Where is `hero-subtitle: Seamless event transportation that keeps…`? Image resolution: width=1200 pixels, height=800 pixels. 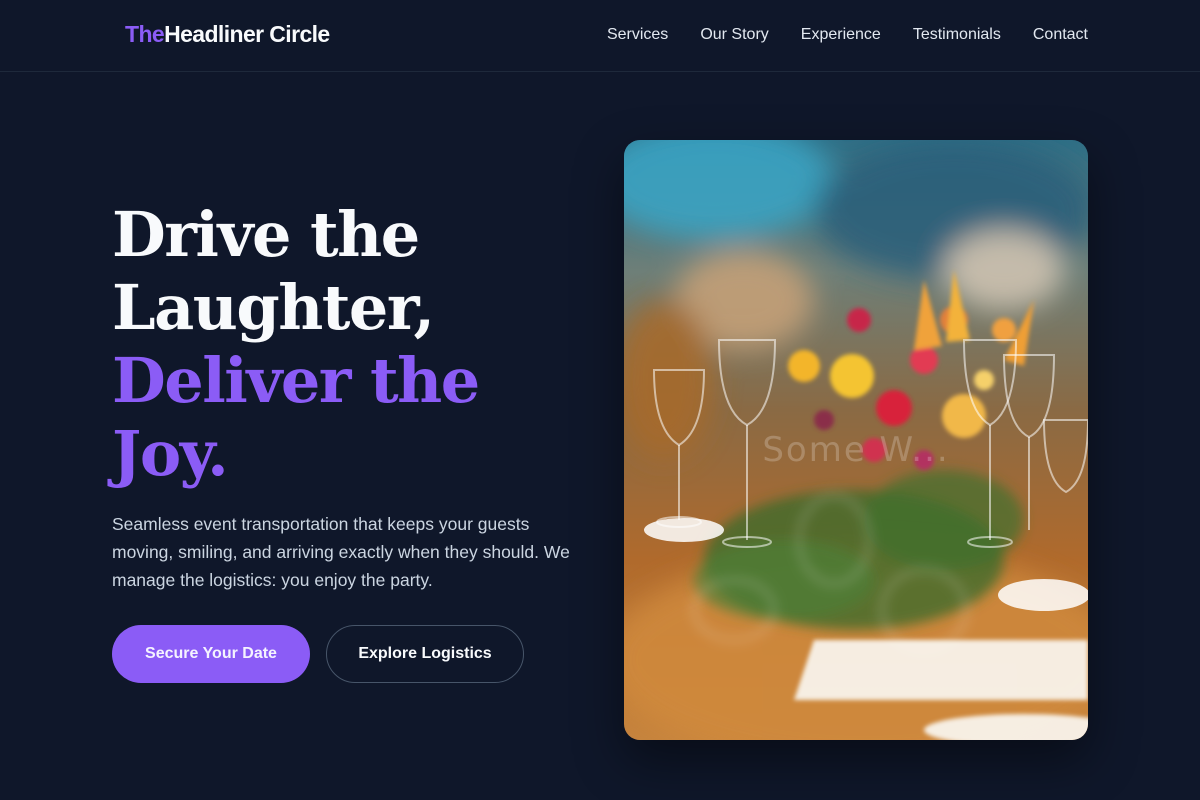
hero-subtitle: Seamless event transportation that keeps… is located at coordinates (341, 552).